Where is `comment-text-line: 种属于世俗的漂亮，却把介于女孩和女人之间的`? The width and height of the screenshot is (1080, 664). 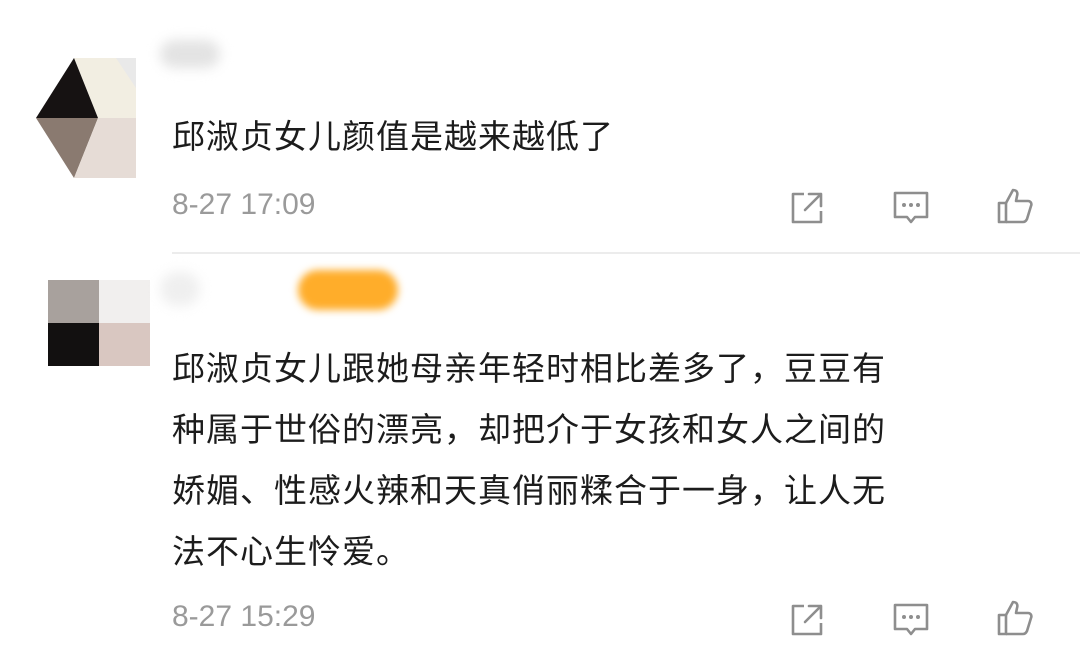
comment-text-line: 种属于世俗的漂亮，却把介于女孩和女人之间的 is located at coordinates (529, 429).